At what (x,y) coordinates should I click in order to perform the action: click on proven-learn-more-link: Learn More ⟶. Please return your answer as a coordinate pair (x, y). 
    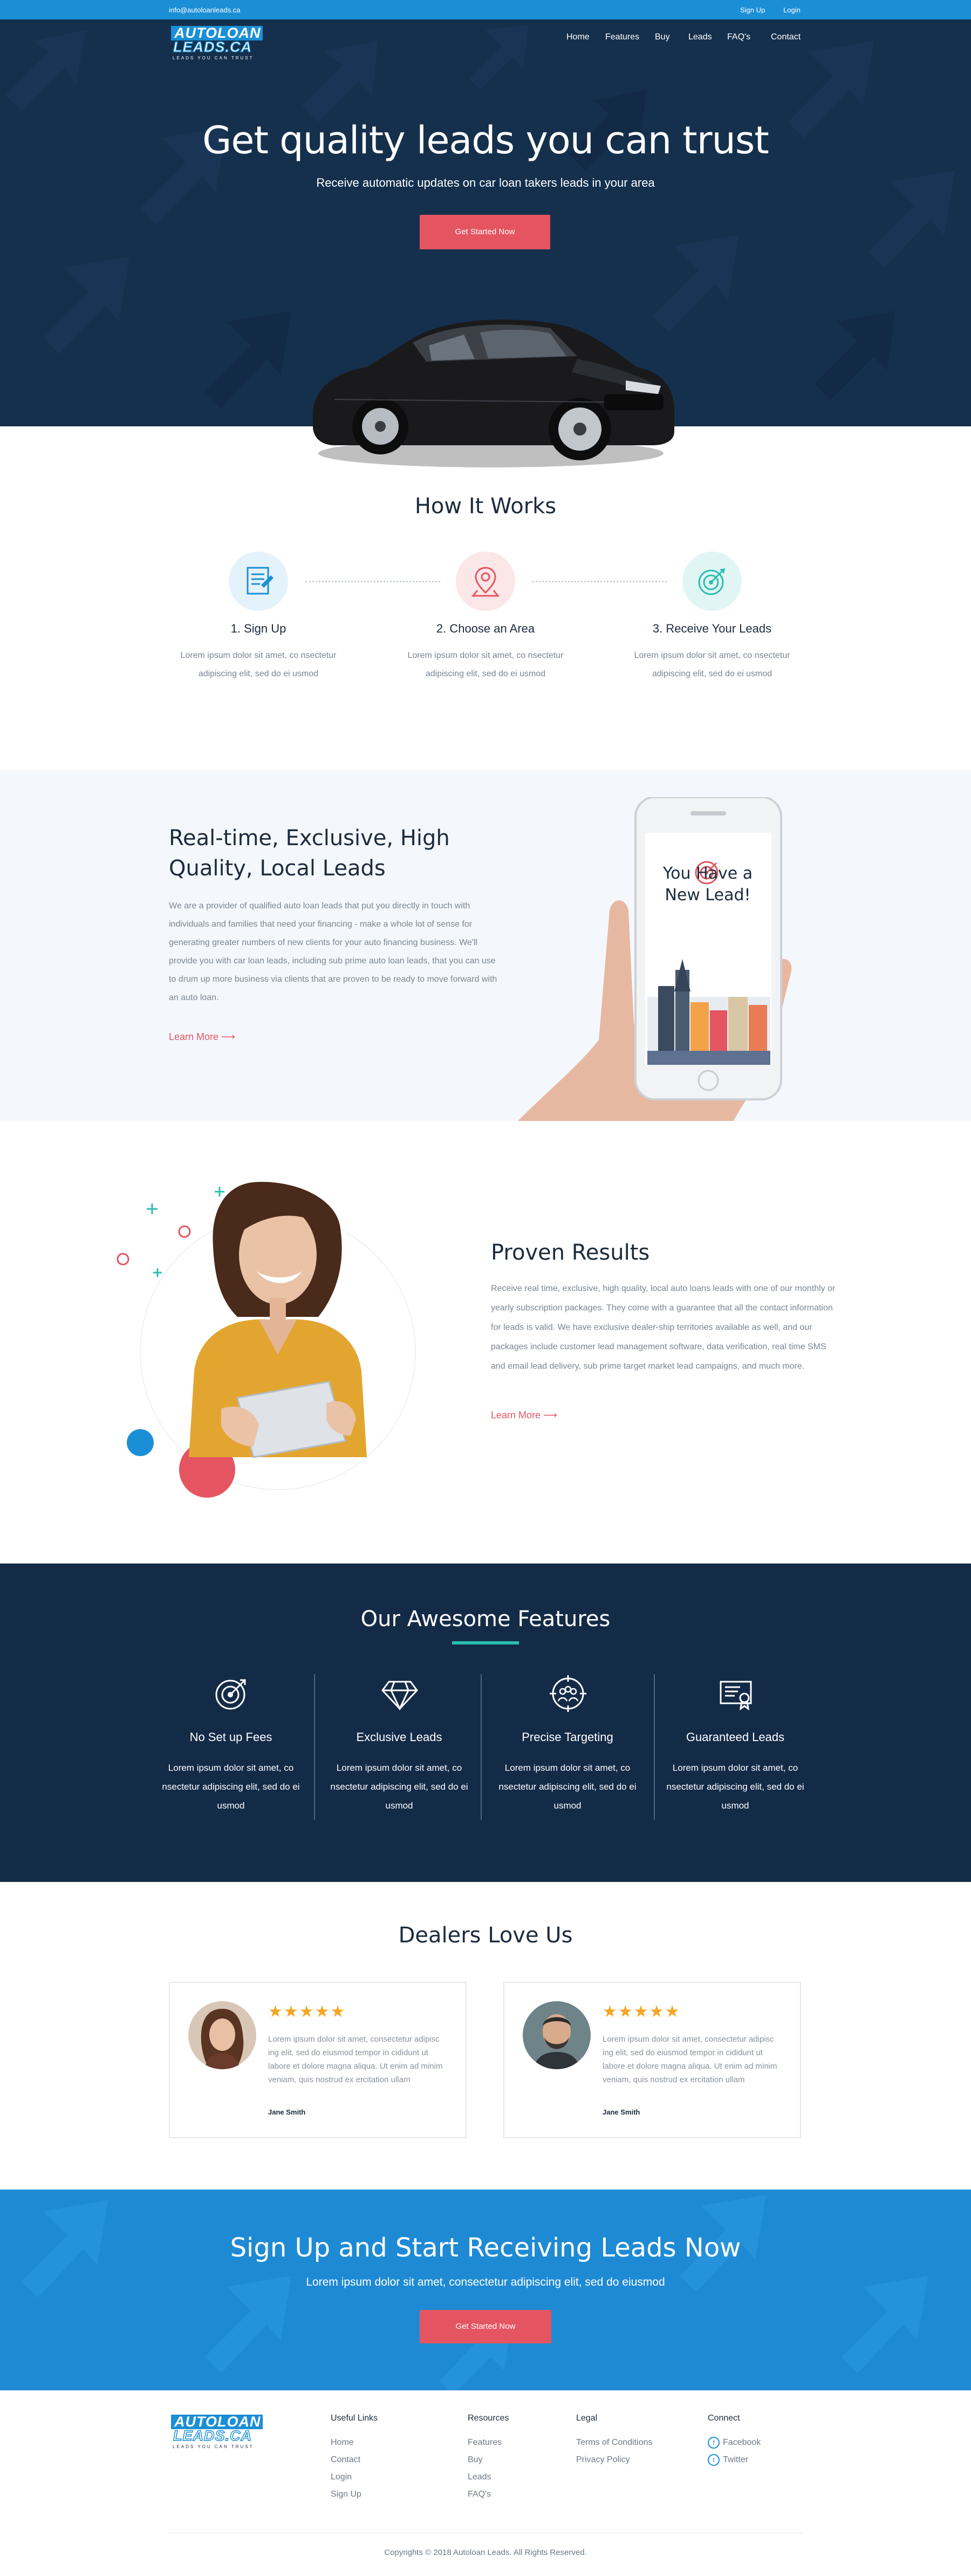
    Looking at the image, I should click on (524, 1415).